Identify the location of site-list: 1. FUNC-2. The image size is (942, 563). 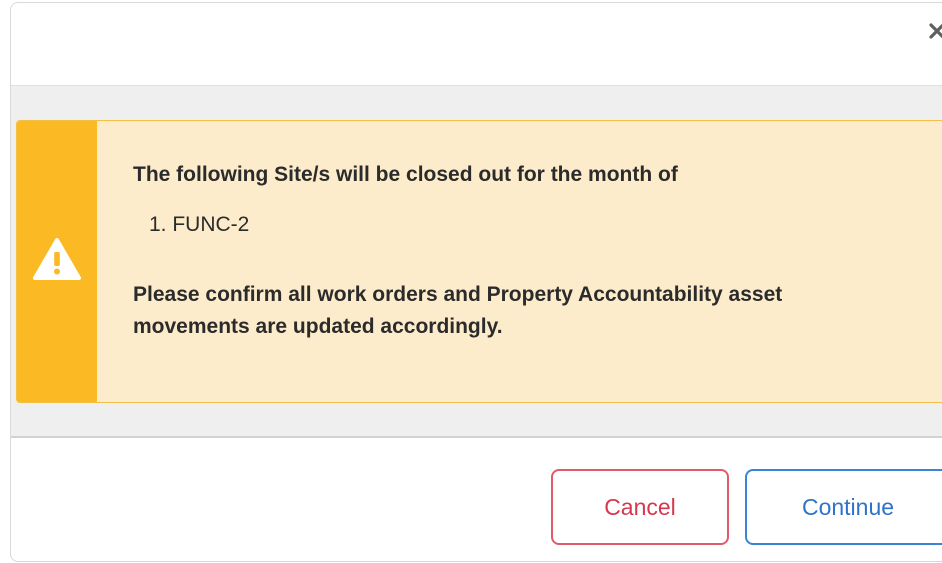
(523, 225).